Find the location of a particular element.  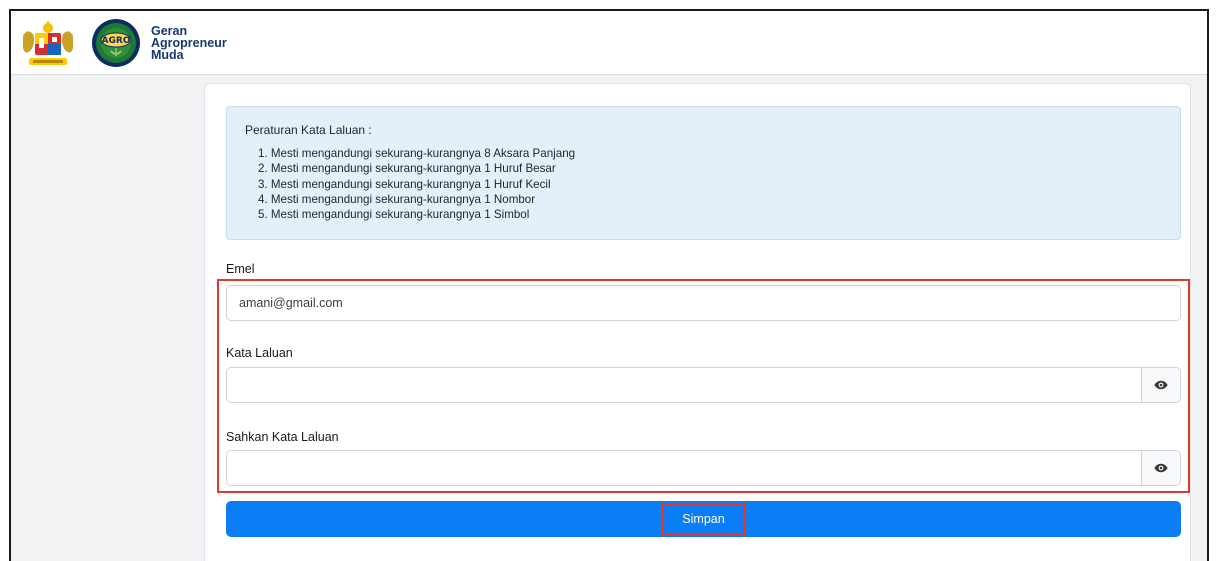

confirm-password-input-group is located at coordinates (703, 468).